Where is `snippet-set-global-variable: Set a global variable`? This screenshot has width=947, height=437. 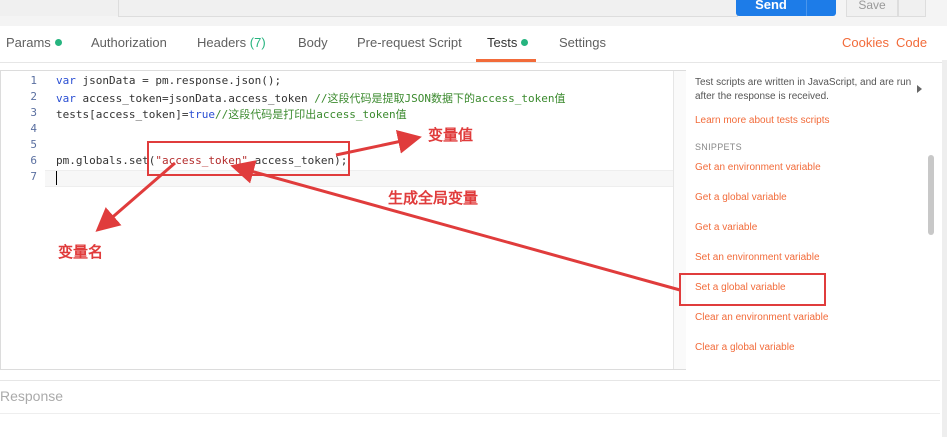
snippet-set-global-variable: Set a global variable is located at coordinates (740, 287).